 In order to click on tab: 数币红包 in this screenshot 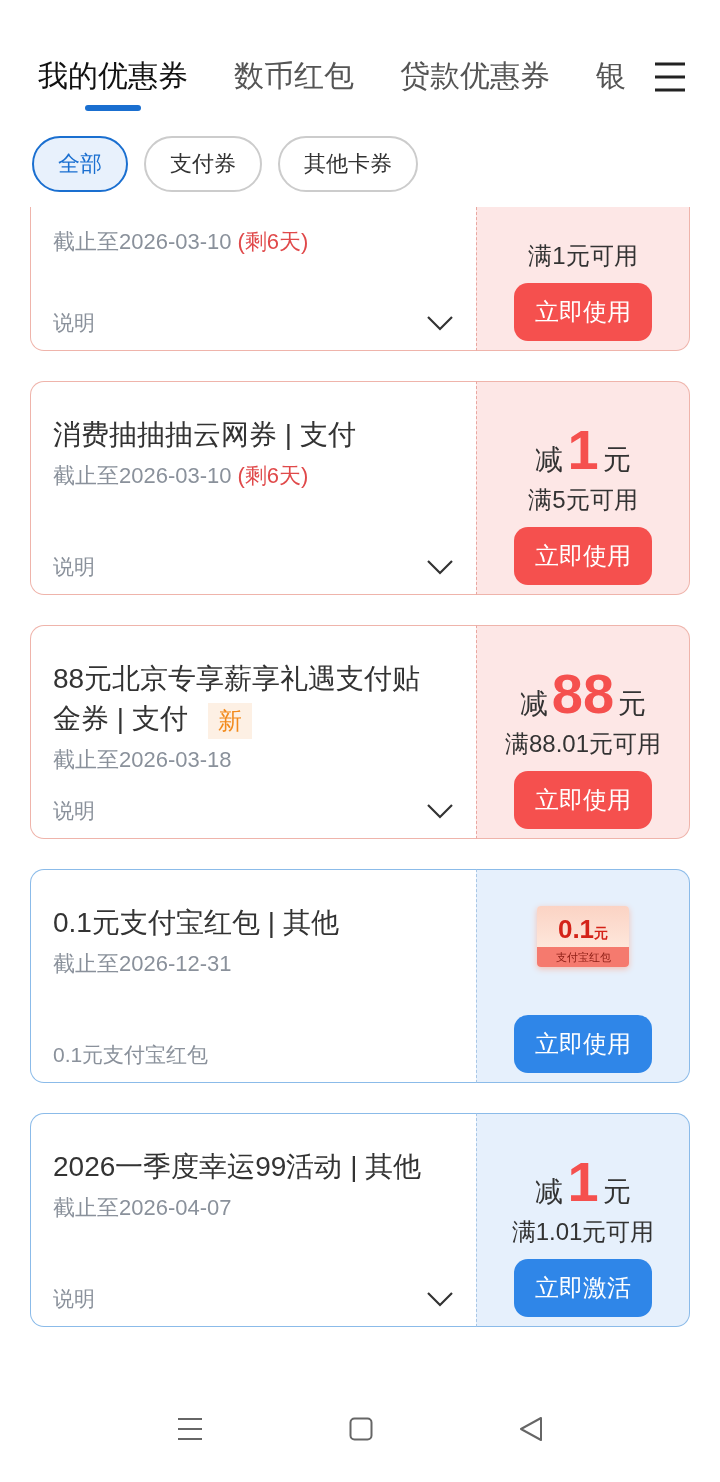, I will do `click(294, 78)`.